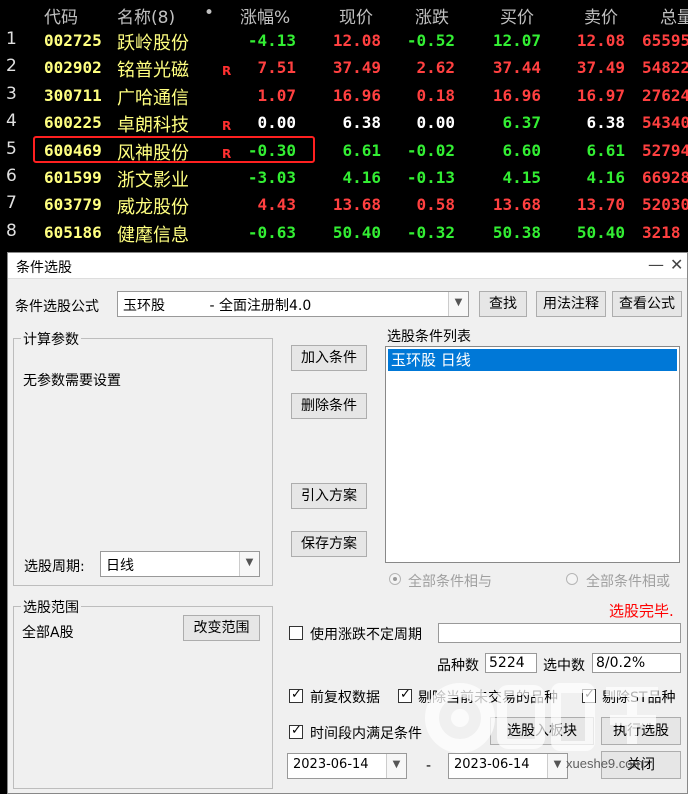 The width and height of the screenshot is (688, 794). Describe the element at coordinates (296, 633) in the screenshot. I see `use-variable-period-checkbox` at that location.